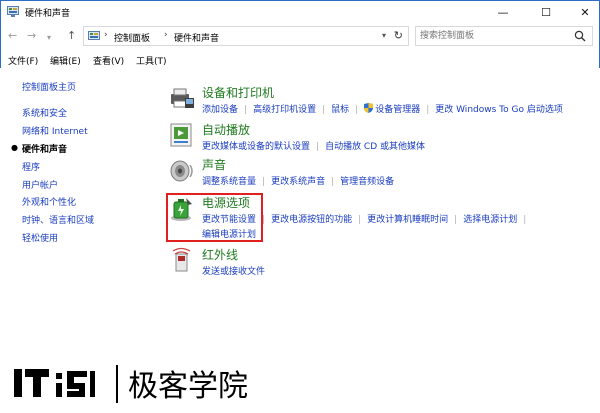  Describe the element at coordinates (340, 110) in the screenshot. I see `link-mouse: 鼠标` at that location.